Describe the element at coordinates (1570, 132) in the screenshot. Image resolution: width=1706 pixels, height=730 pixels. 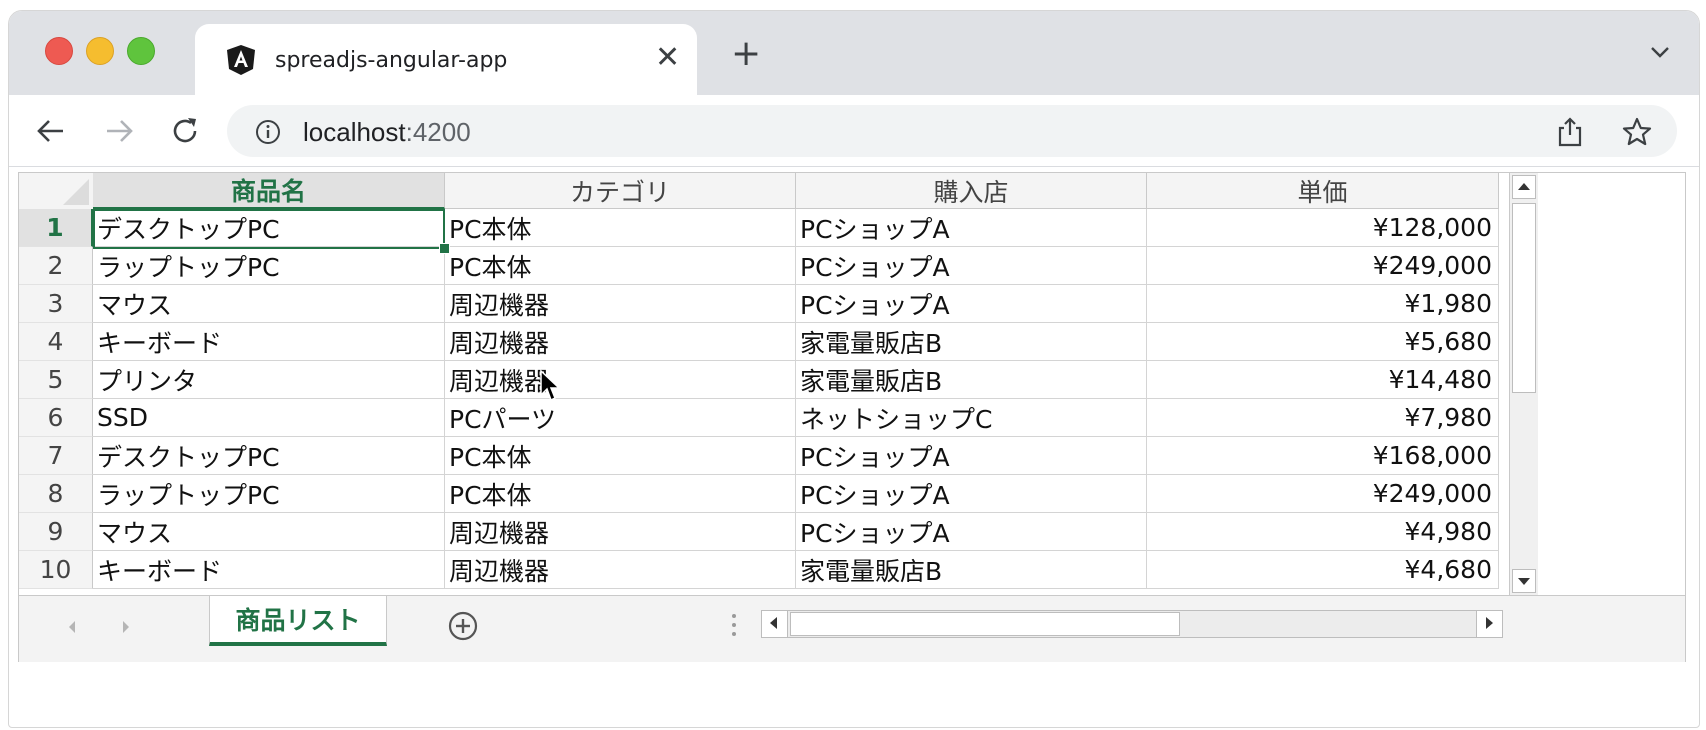
I see `share-icon` at that location.